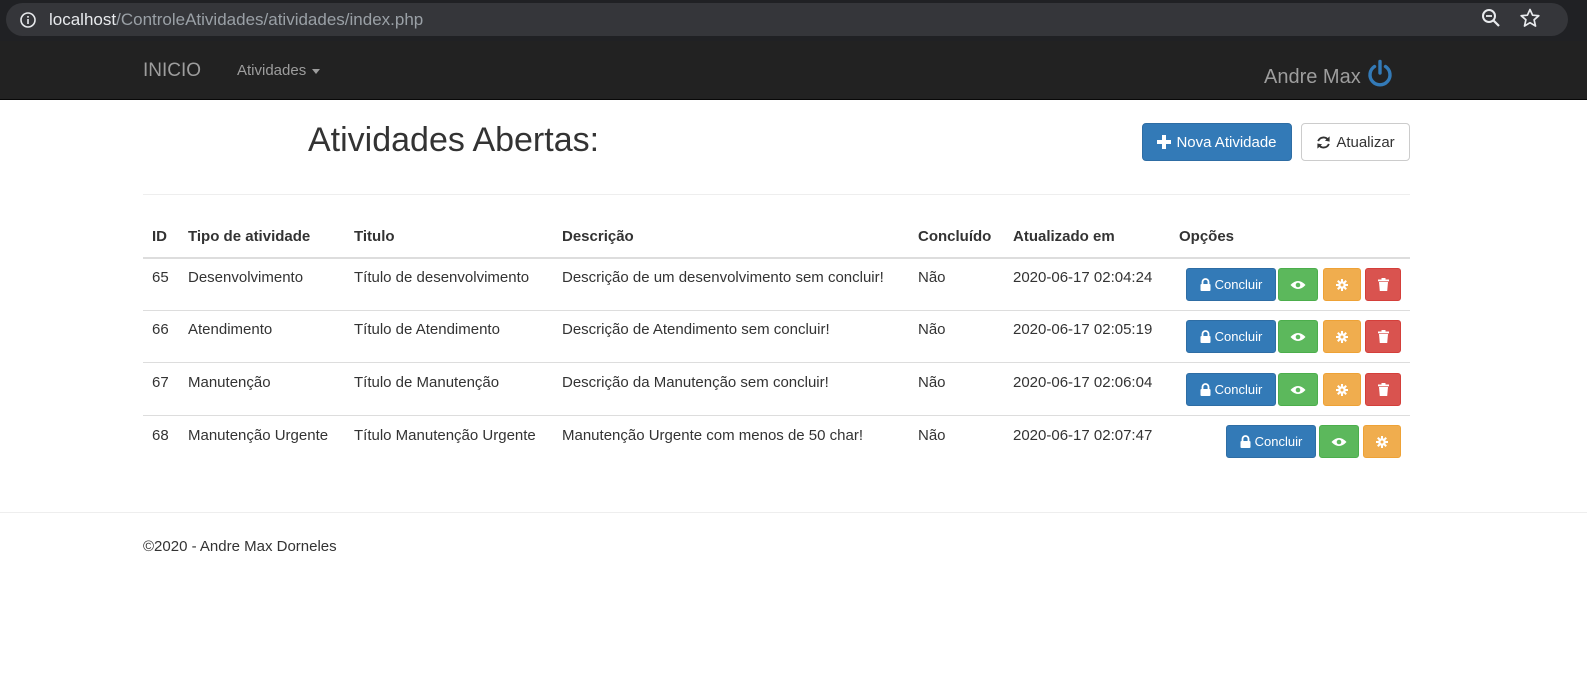  What do you see at coordinates (374, 236) in the screenshot?
I see `col-header-titulo: Titulo` at bounding box center [374, 236].